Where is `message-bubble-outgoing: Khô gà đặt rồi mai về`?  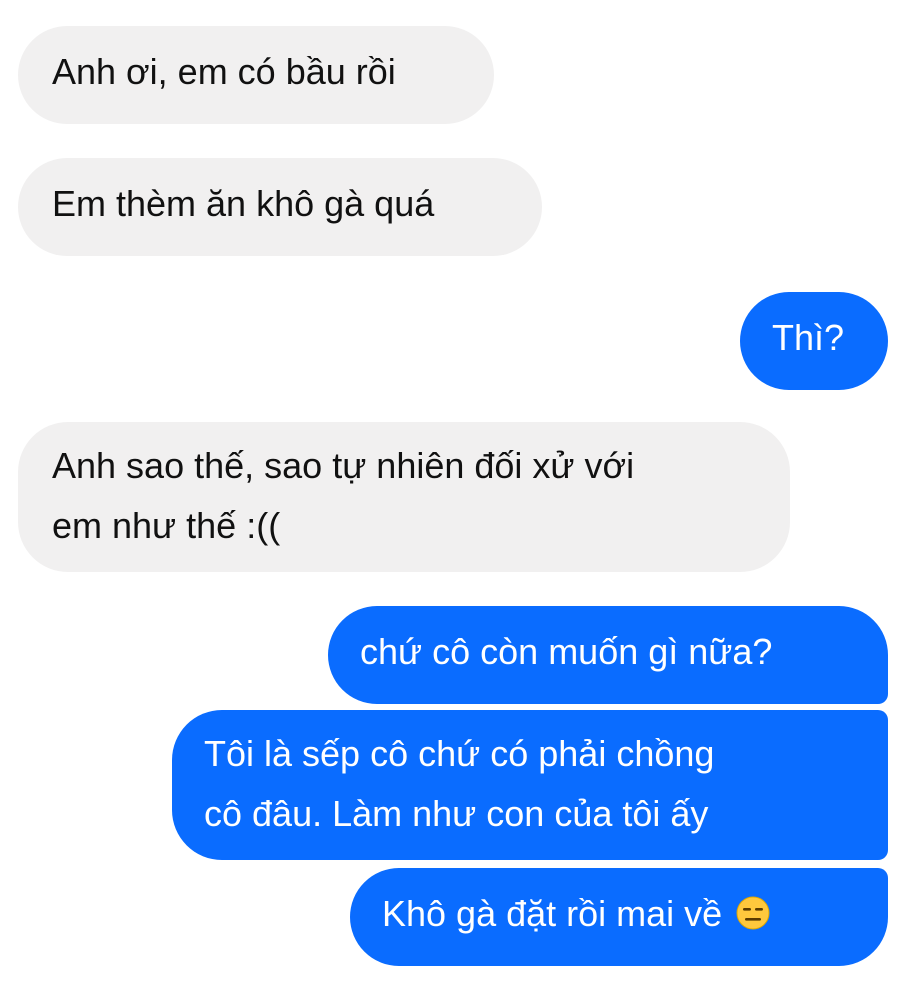
message-bubble-outgoing: Khô gà đặt rồi mai về is located at coordinates (619, 917).